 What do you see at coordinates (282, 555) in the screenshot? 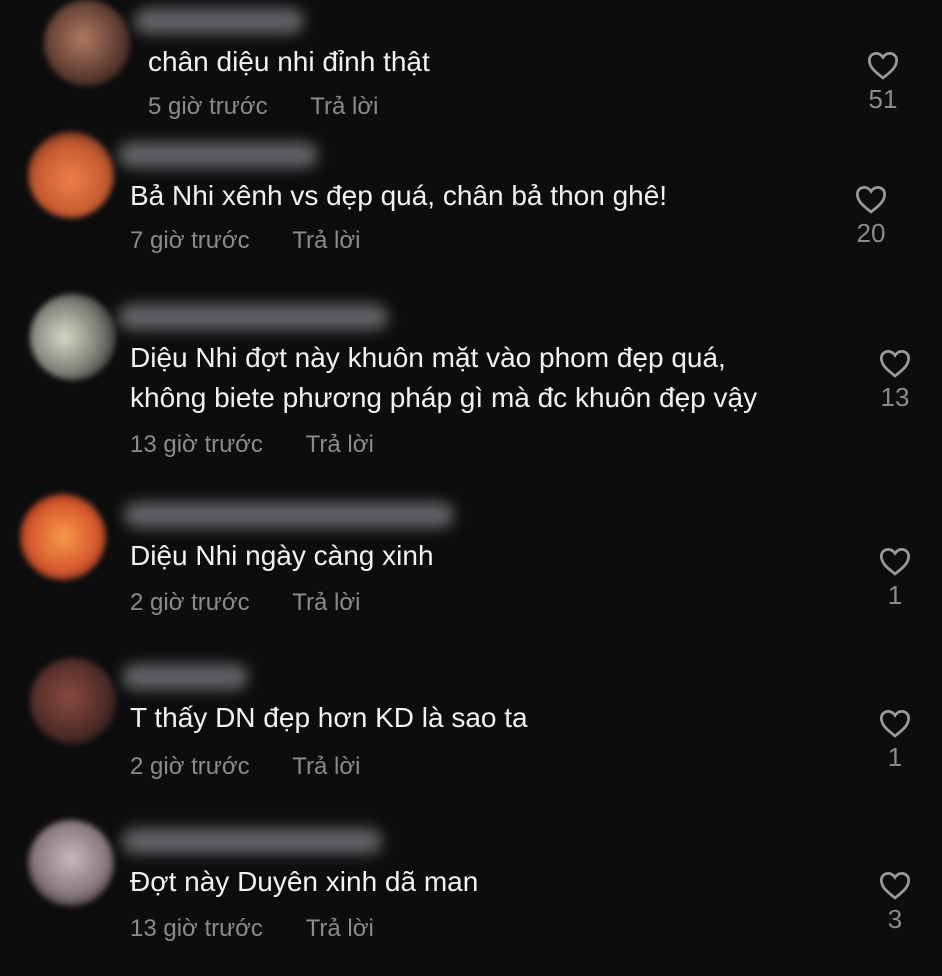
I see `comment-text: Diệu Nhi ngày càng xinh` at bounding box center [282, 555].